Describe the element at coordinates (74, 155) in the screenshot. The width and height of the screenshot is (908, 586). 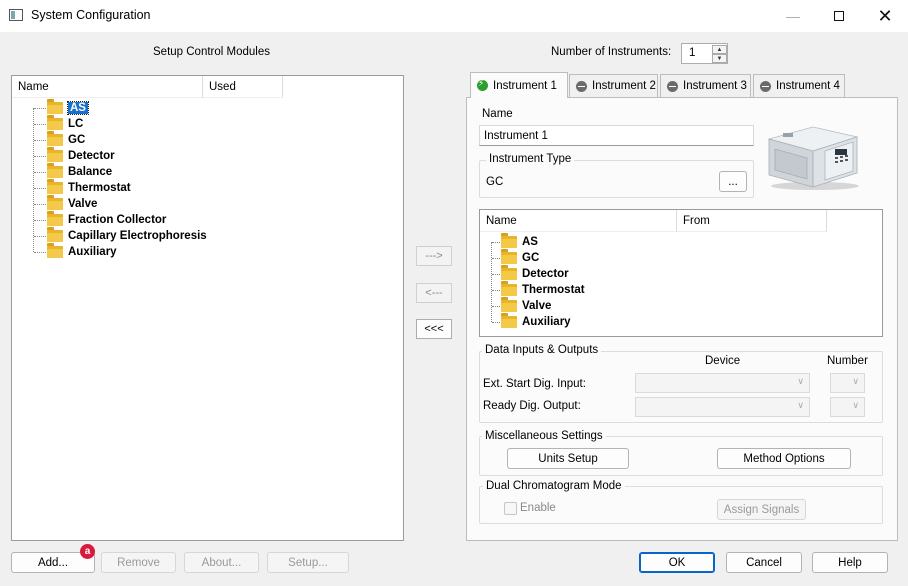
I see `tree-item-detector: Detector` at that location.